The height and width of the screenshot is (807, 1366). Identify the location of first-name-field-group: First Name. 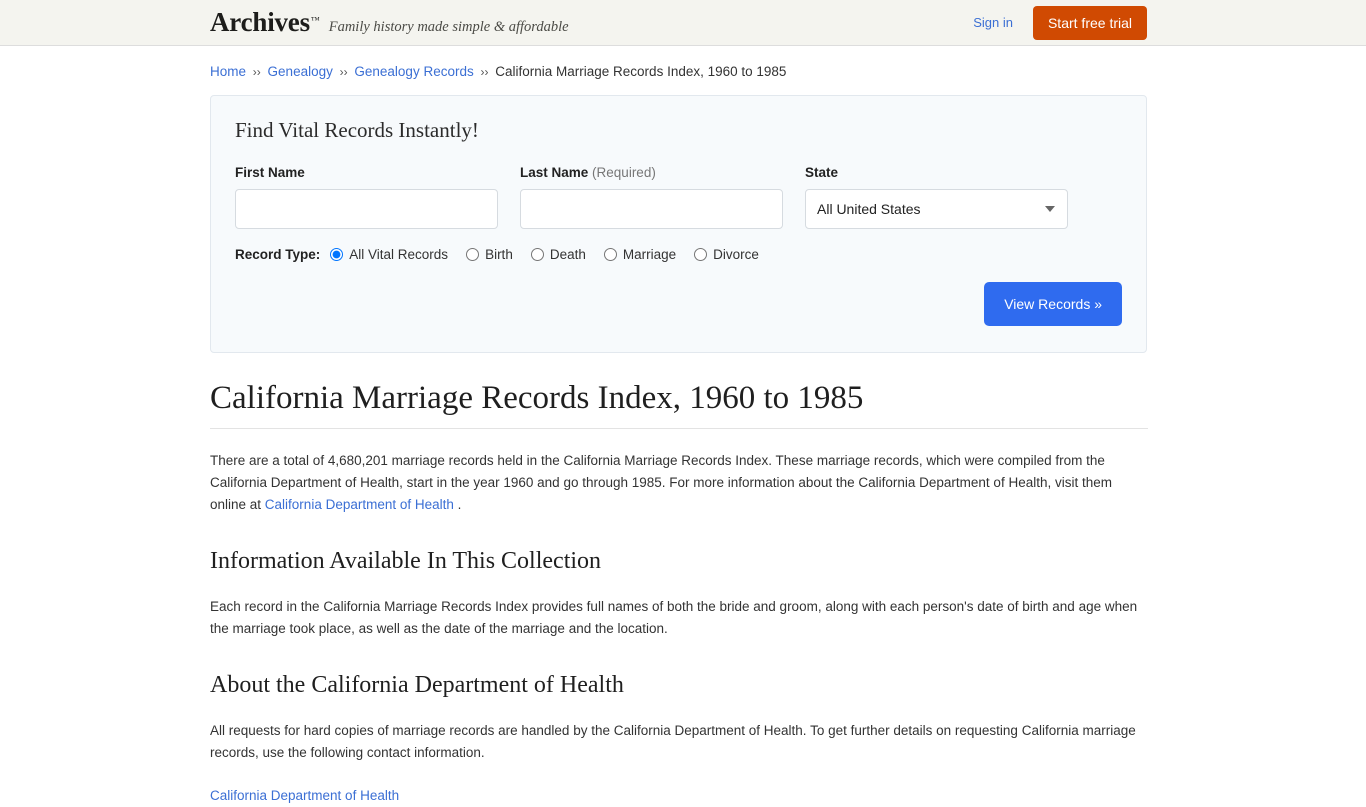
(366, 197).